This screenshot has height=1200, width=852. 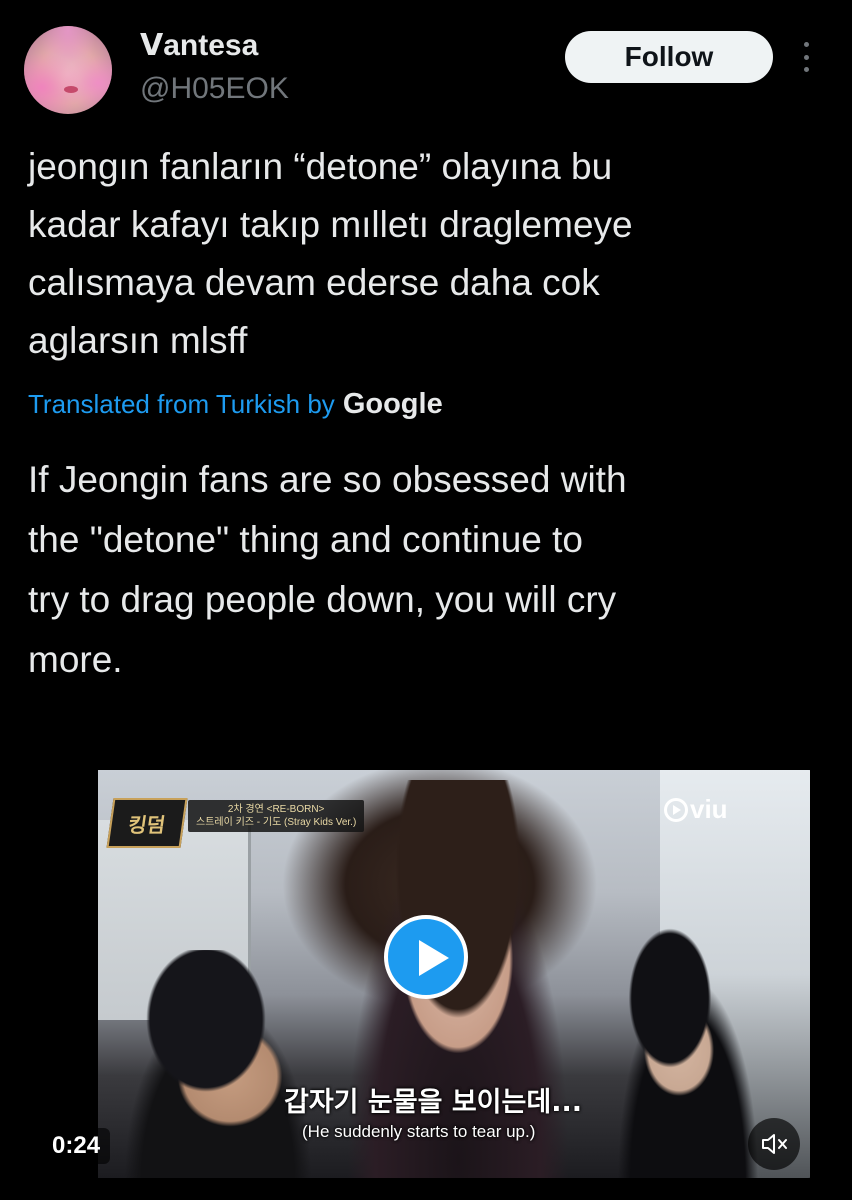 I want to click on translation-attribution: Translated from Turkish by Google, so click(x=235, y=404).